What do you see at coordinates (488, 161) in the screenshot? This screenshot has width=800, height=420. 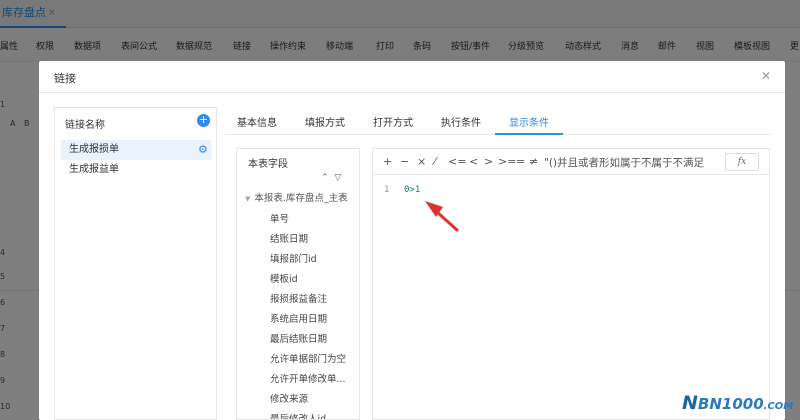 I see `gt-operator-button: >` at bounding box center [488, 161].